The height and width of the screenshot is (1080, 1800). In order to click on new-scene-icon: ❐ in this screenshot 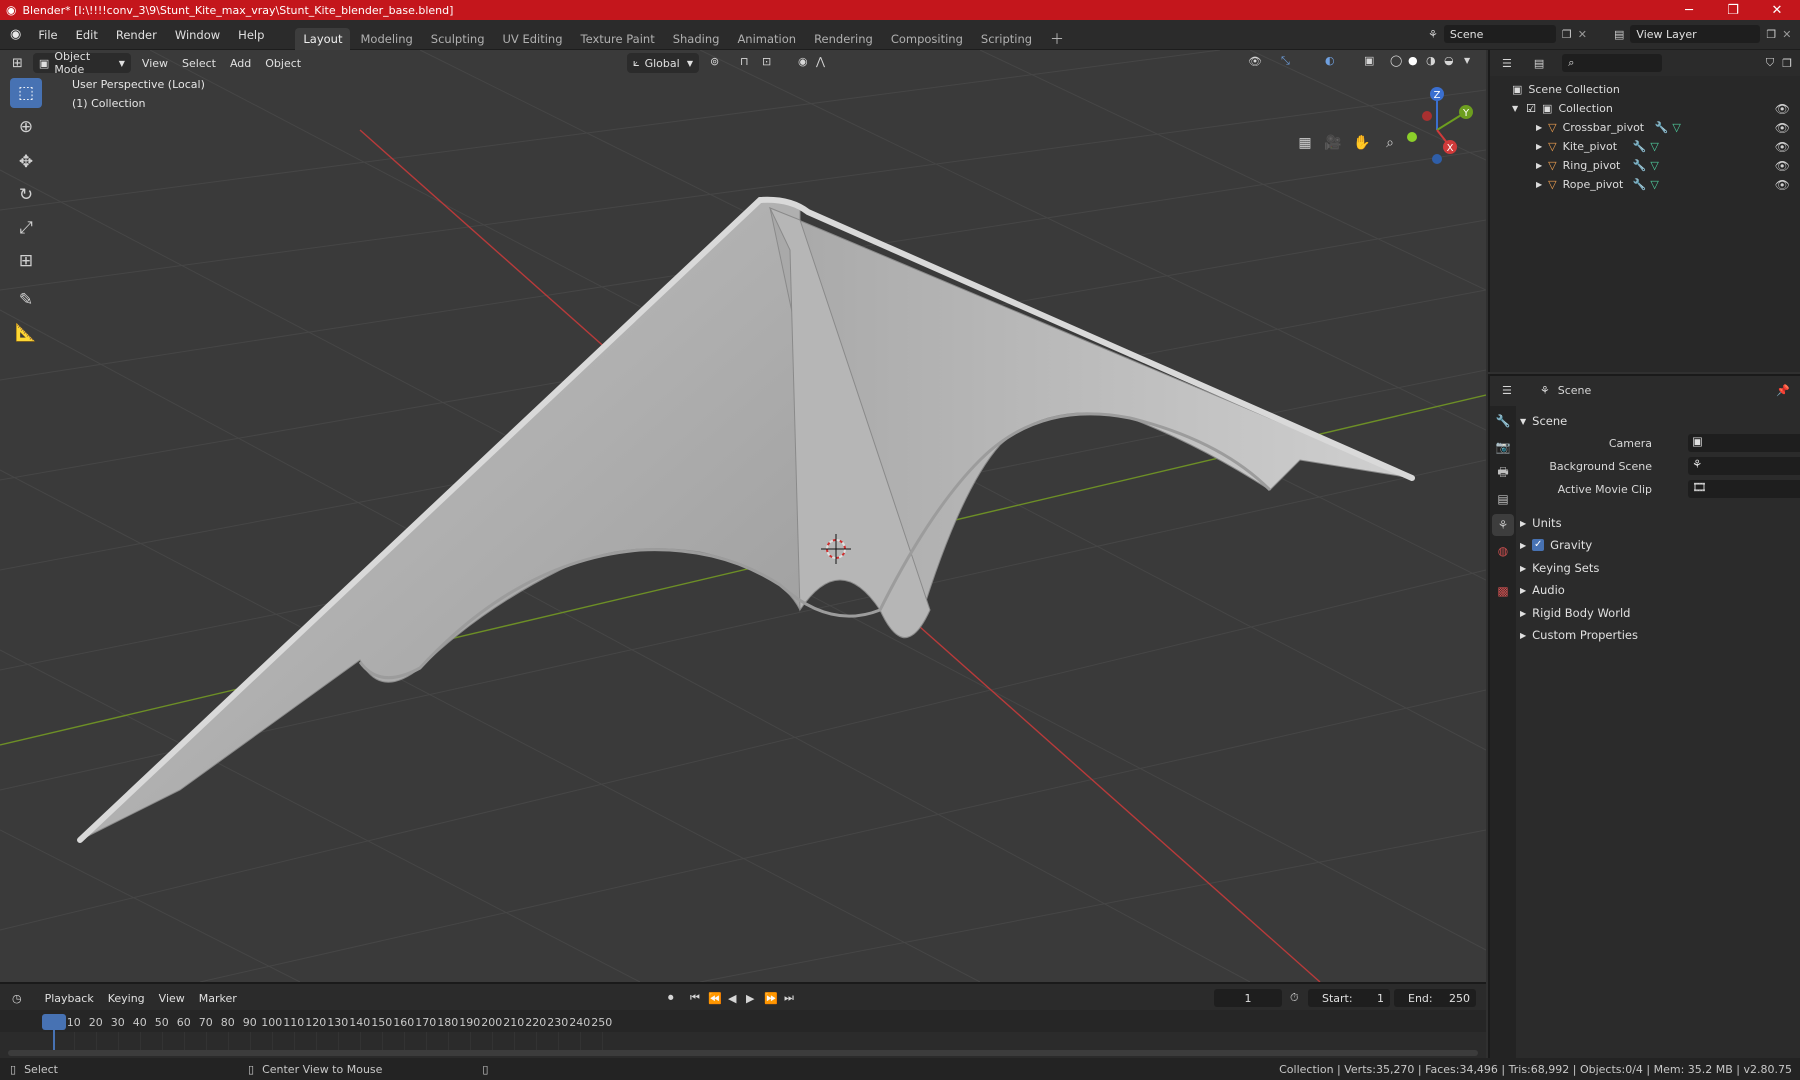, I will do `click(1567, 34)`.